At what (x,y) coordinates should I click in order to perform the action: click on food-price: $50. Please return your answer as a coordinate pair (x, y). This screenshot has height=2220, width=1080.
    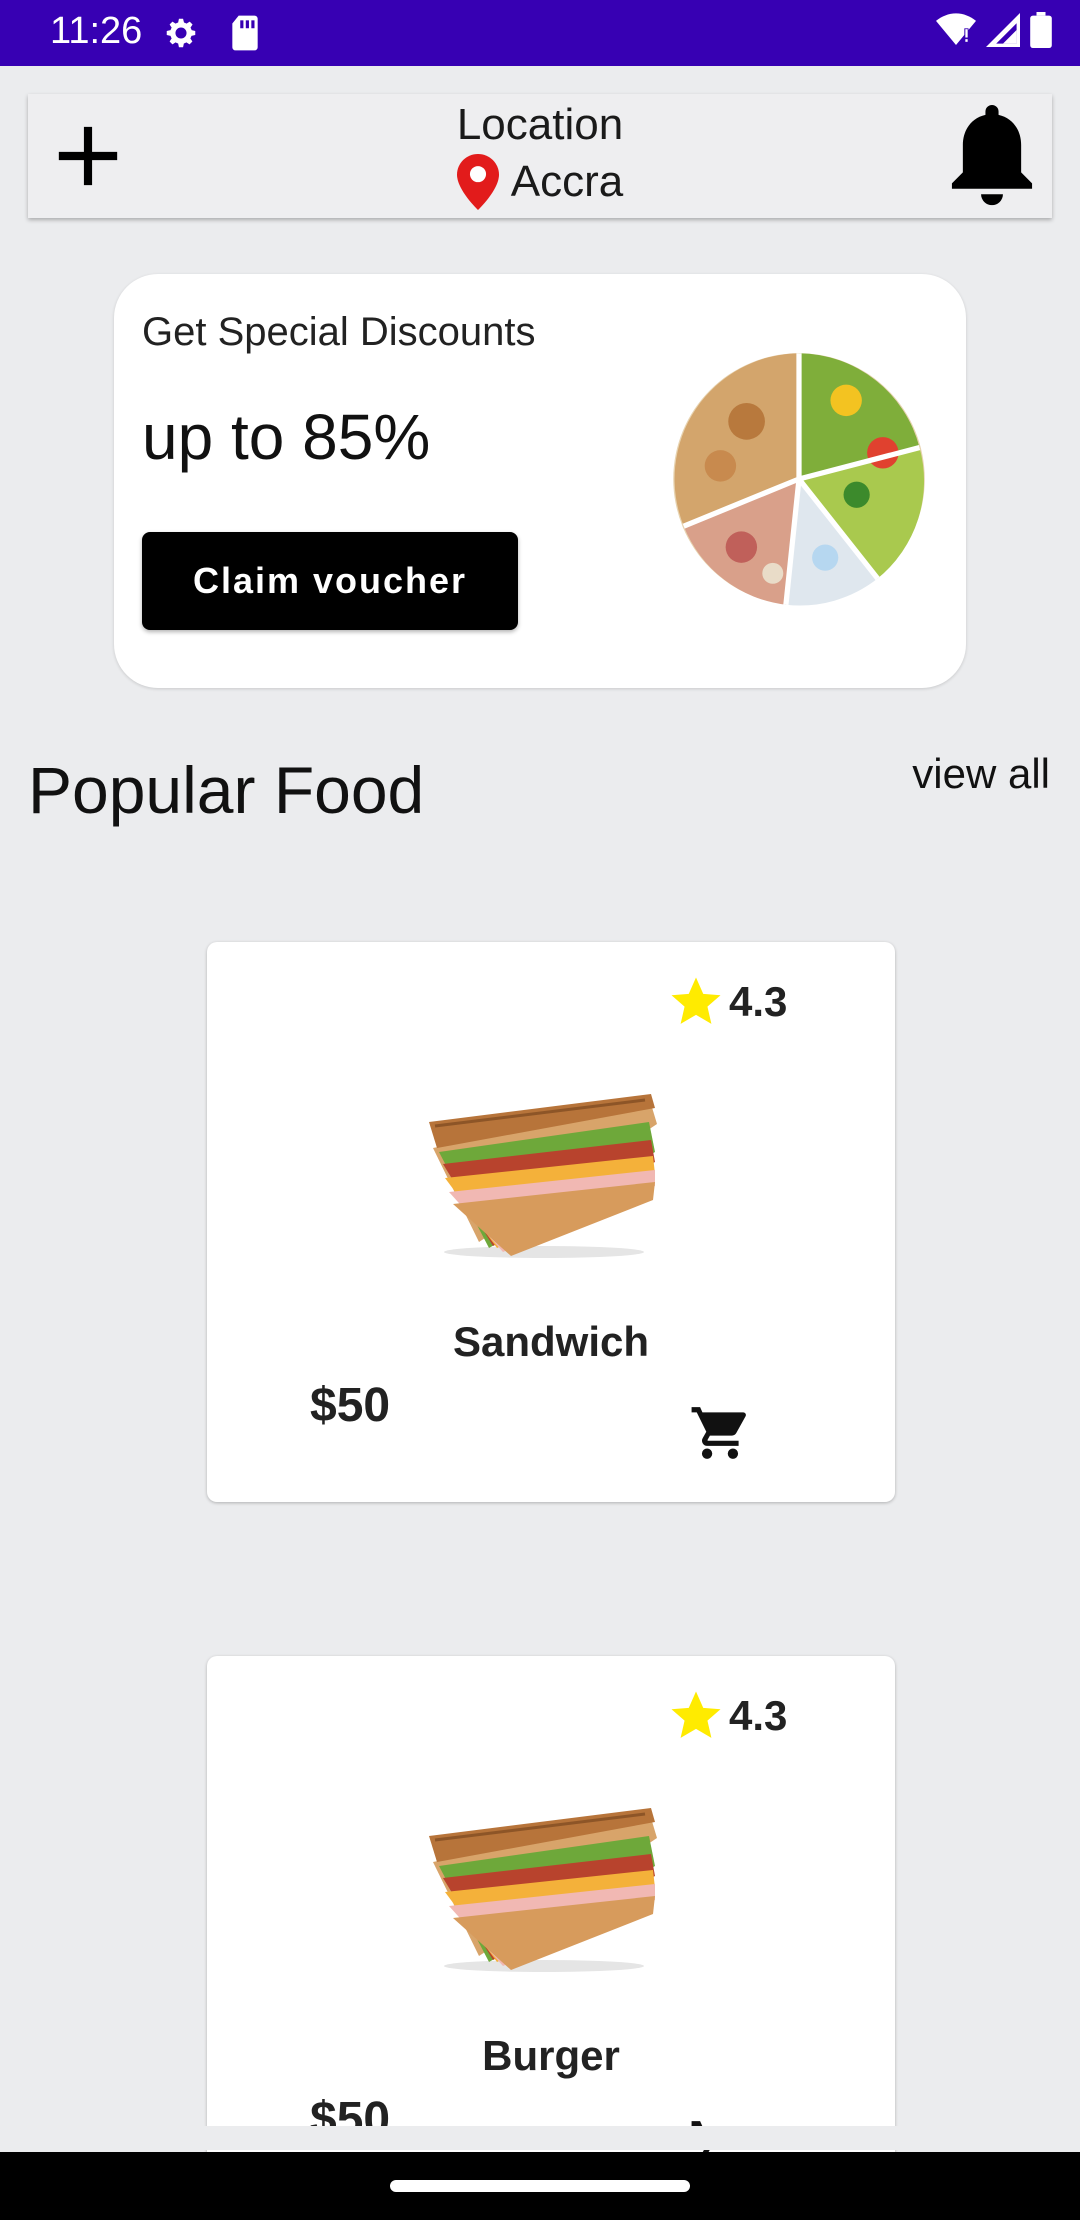
    Looking at the image, I should click on (350, 1405).